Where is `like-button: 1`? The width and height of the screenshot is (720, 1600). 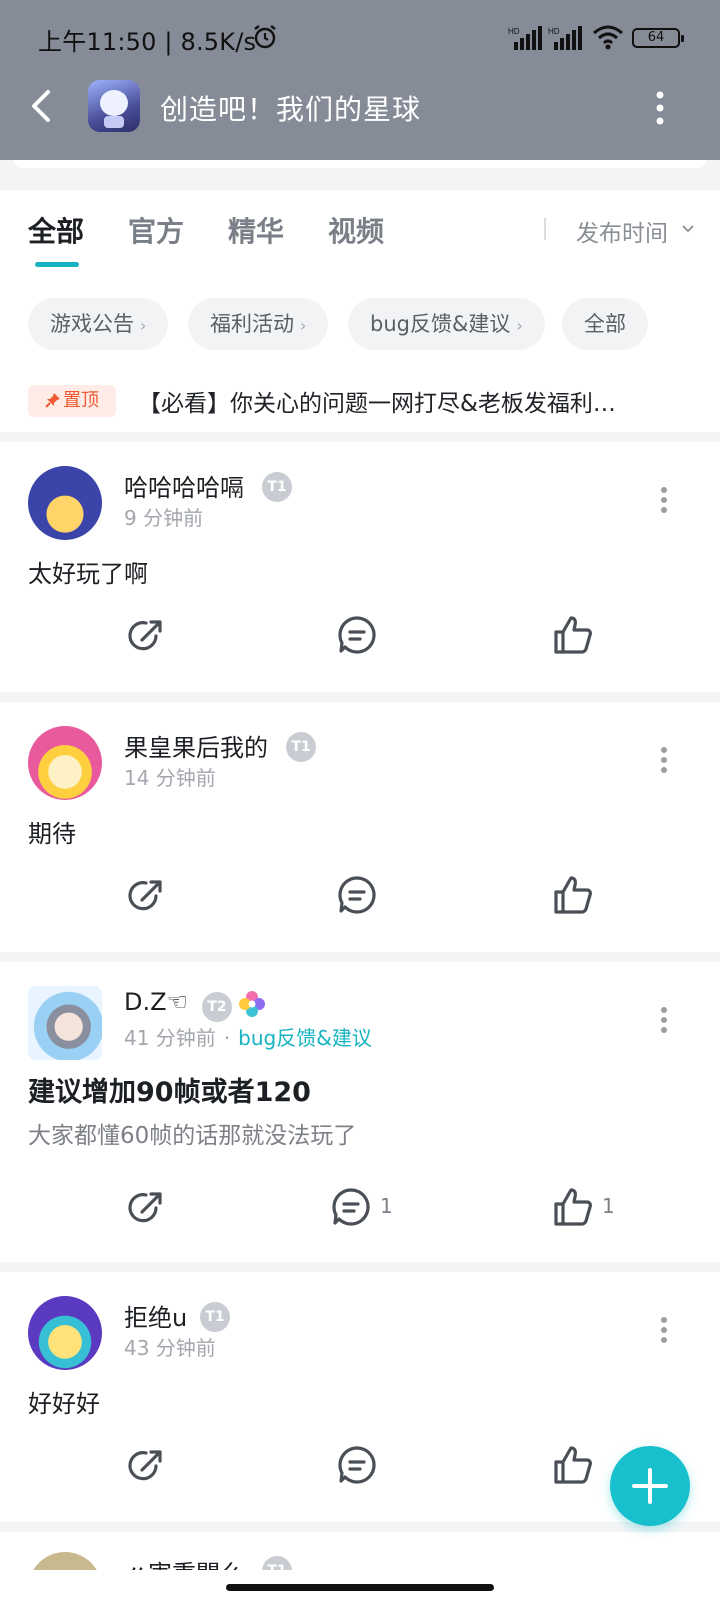 like-button: 1 is located at coordinates (592, 1208).